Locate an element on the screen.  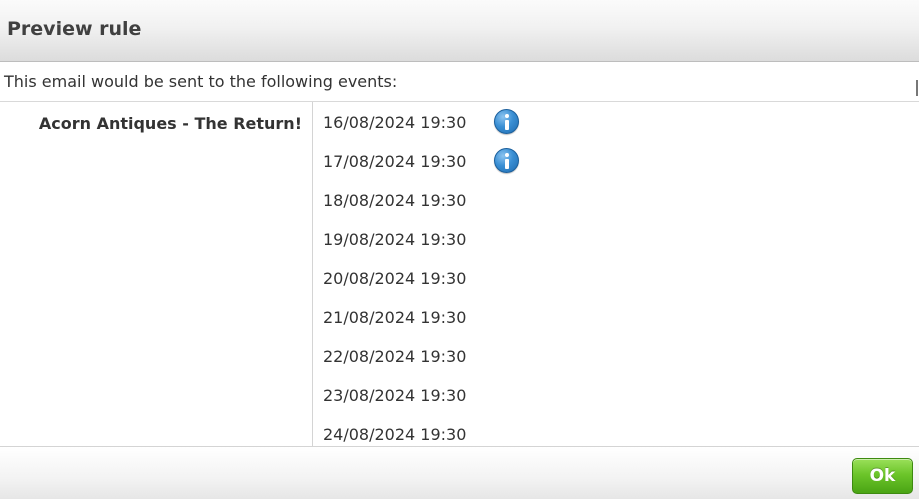
event-date: 17/08/2024 19:30 is located at coordinates (395, 161).